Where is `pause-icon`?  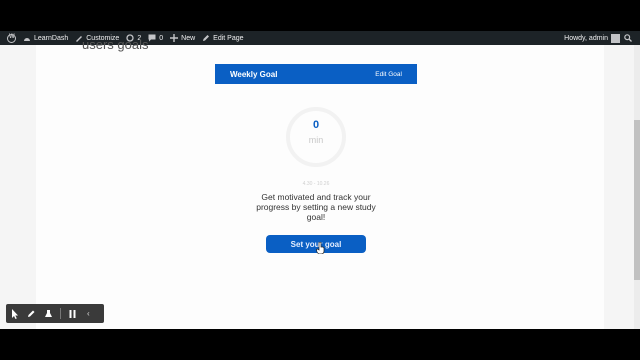 pause-icon is located at coordinates (72, 313).